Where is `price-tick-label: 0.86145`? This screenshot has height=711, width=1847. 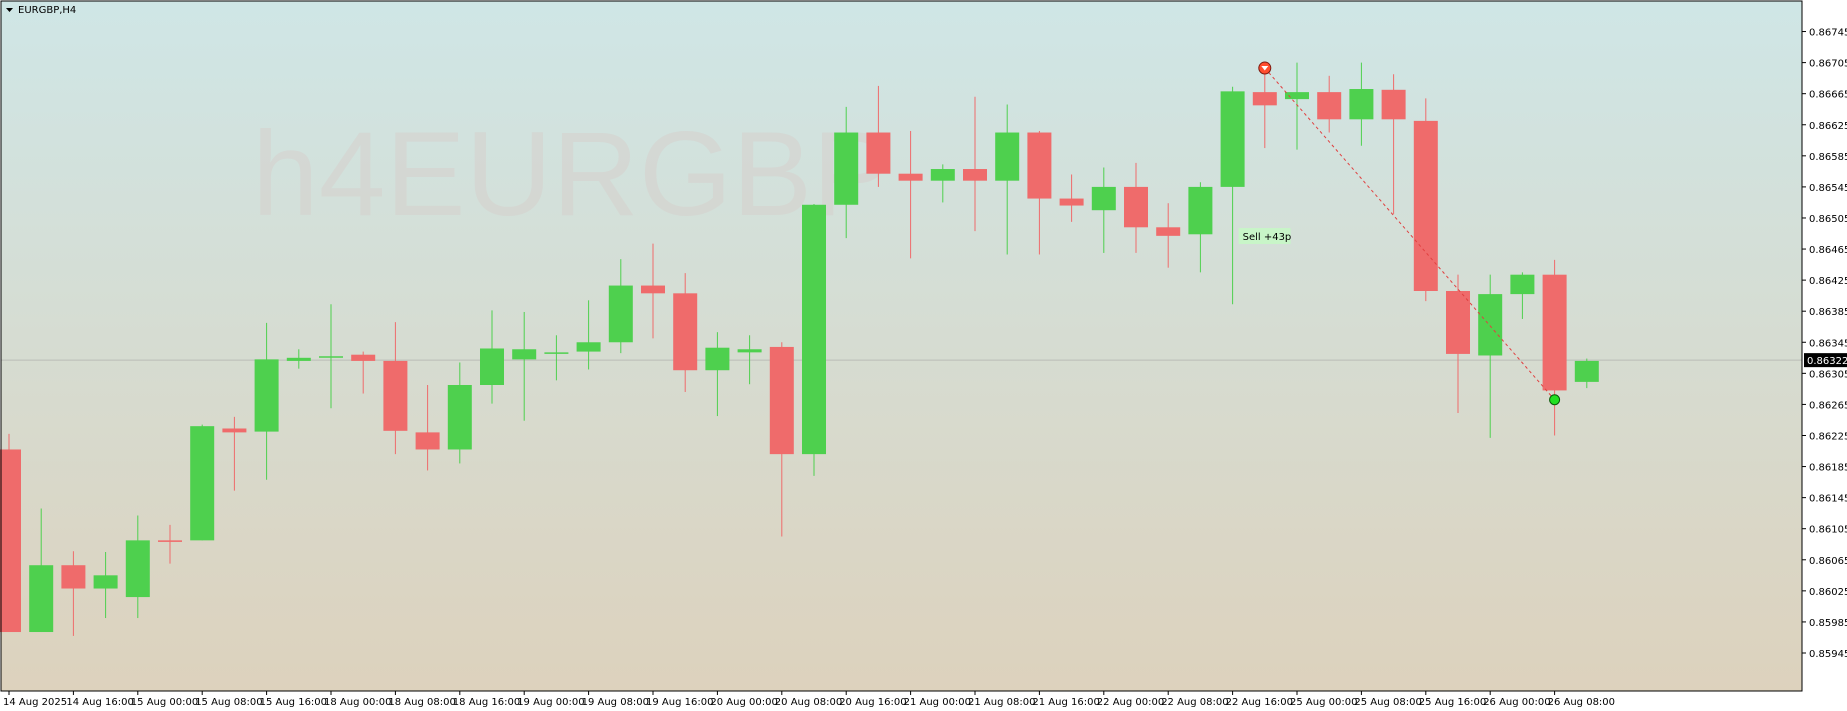 price-tick-label: 0.86145 is located at coordinates (1828, 499).